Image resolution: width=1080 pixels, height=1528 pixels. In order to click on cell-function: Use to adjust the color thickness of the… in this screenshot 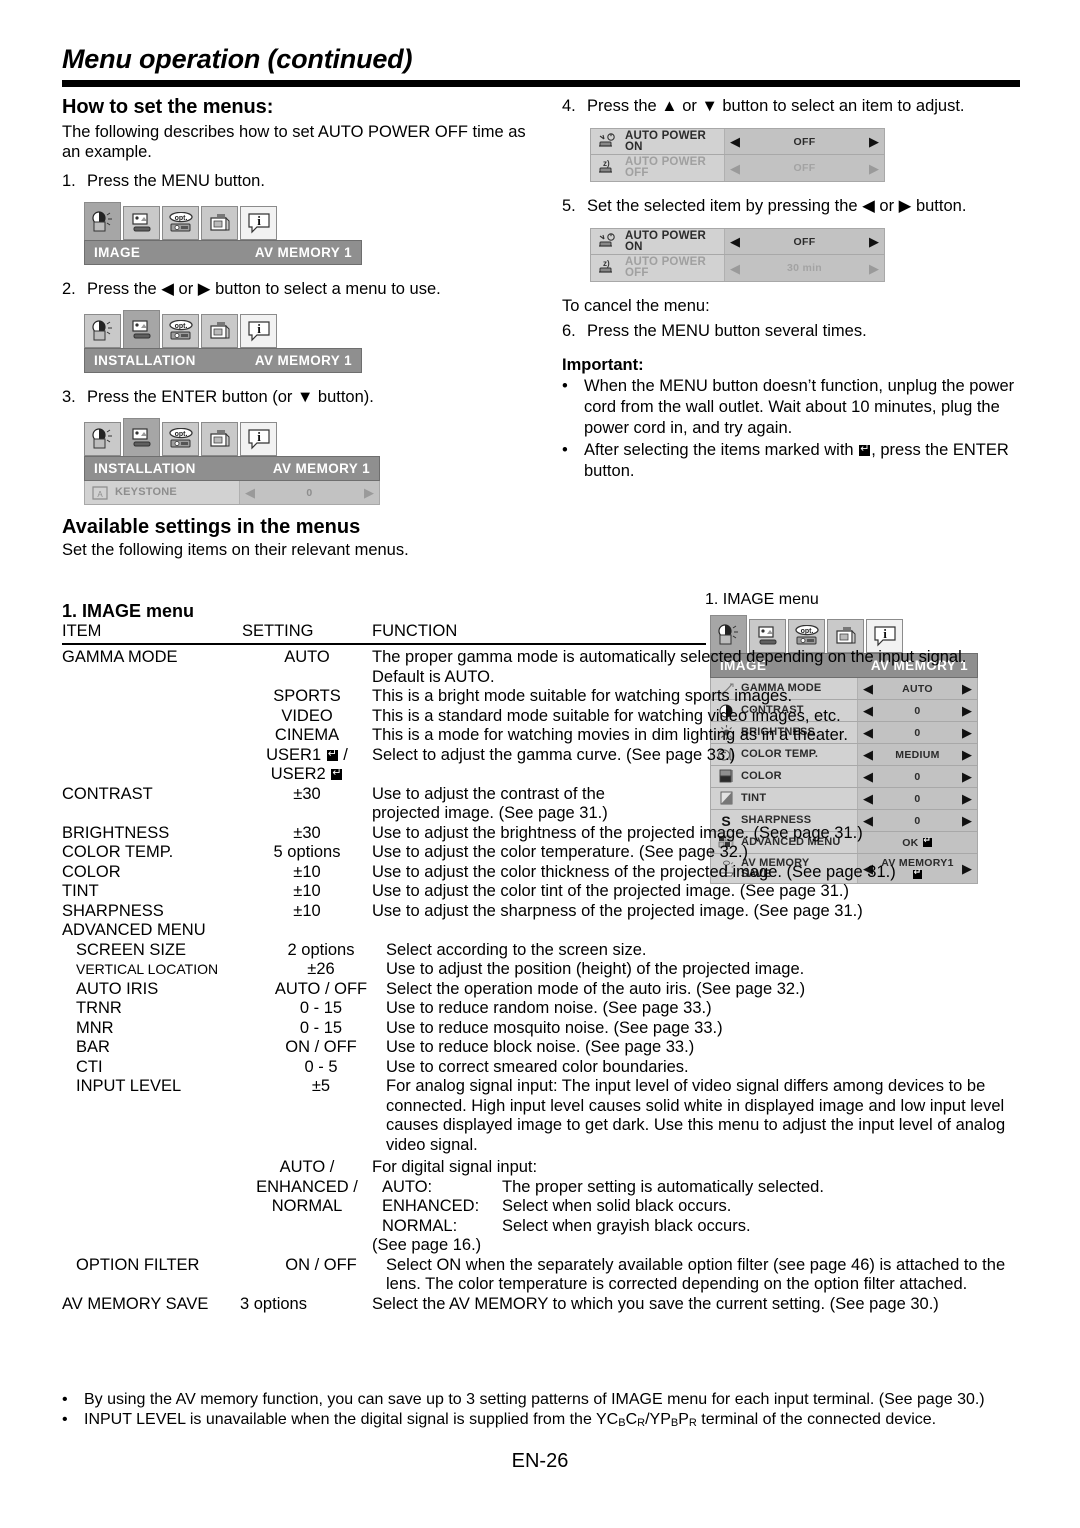, I will do `click(634, 871)`.